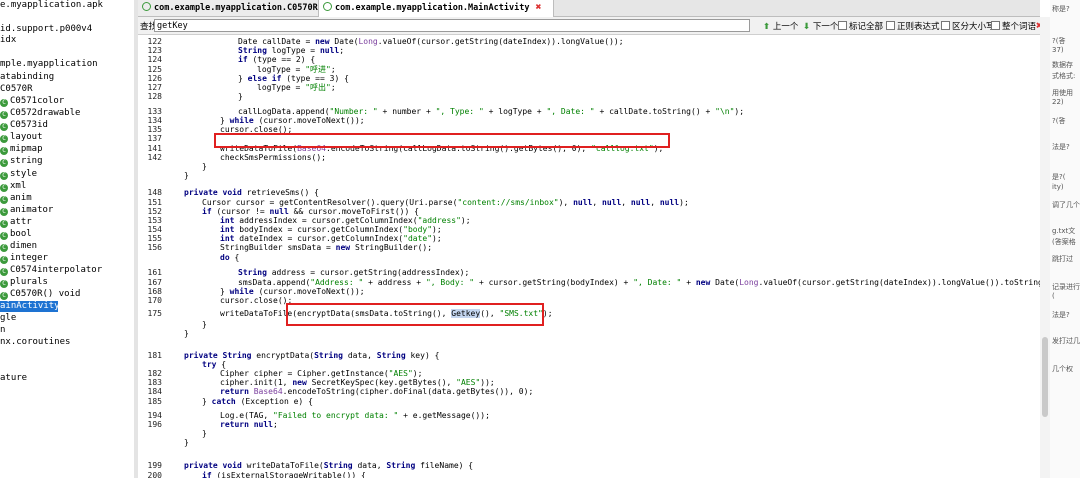 The width and height of the screenshot is (1080, 478). I want to click on tree-item-label: id.support.p000v4, so click(46, 29).